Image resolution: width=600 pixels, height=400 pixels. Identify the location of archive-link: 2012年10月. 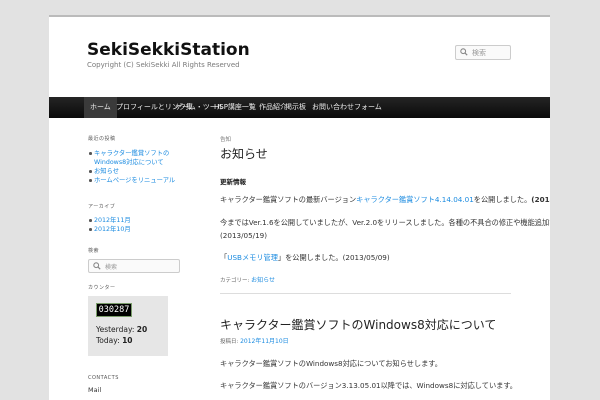
(135, 229).